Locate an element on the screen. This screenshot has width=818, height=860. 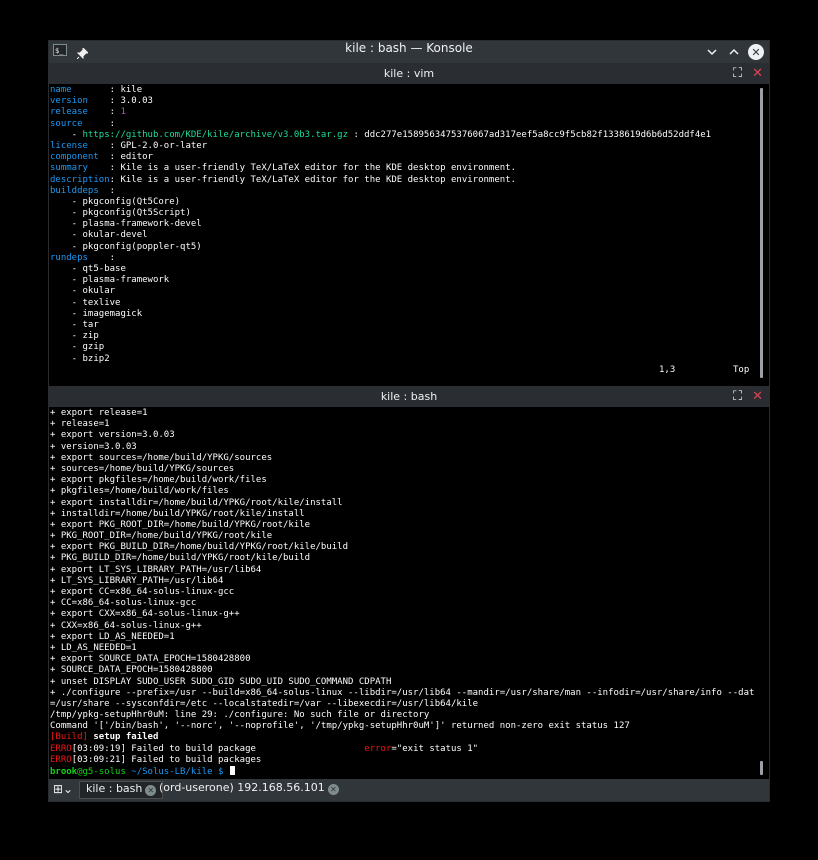
error-tag: ERRO is located at coordinates (61, 748).